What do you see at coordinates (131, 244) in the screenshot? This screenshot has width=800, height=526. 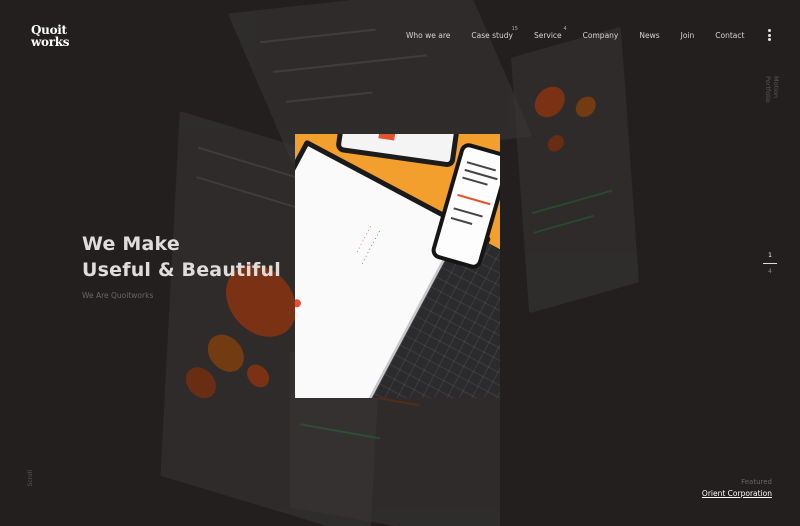 I see `hero-heading-line-1: We Make` at bounding box center [131, 244].